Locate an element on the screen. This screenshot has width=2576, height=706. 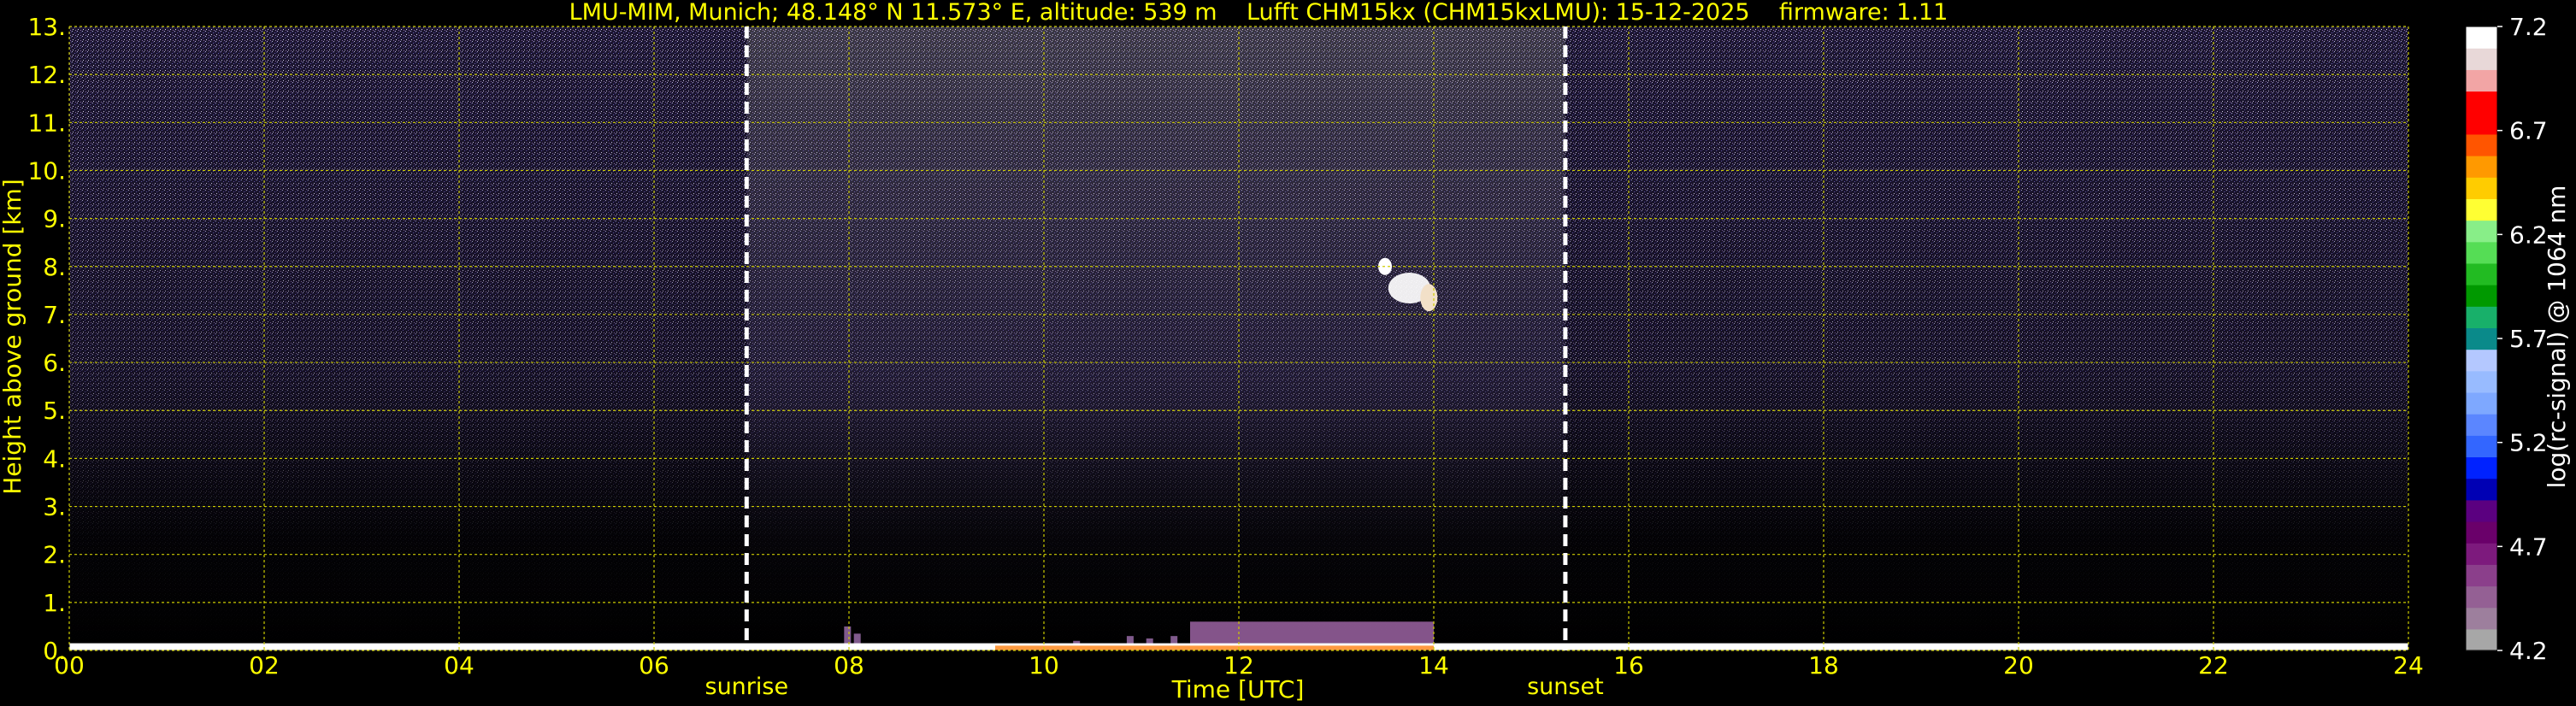
y-tick-label: 7. is located at coordinates (54, 315).